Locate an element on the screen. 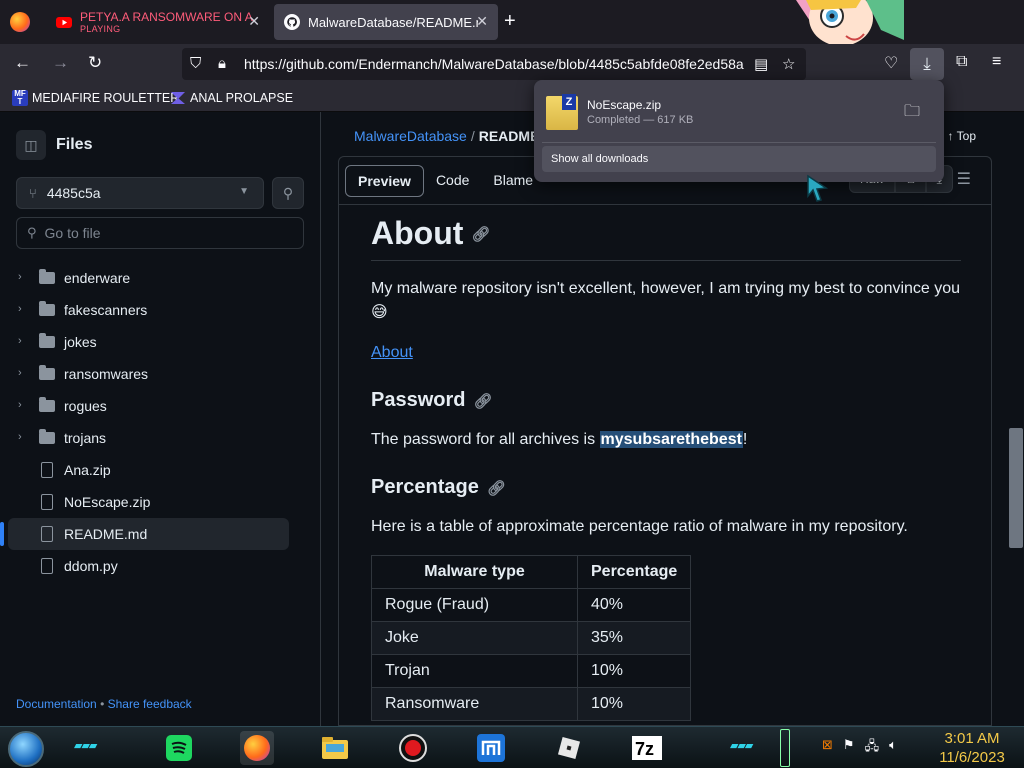 The width and height of the screenshot is (1024, 768). tree-file-readme-md: README.md is located at coordinates (144, 534).